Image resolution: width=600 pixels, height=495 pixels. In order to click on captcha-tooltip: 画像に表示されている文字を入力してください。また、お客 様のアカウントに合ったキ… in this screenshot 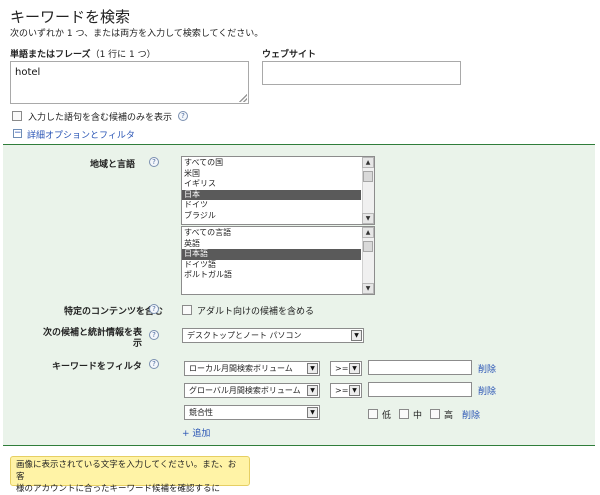, I will do `click(130, 475)`.